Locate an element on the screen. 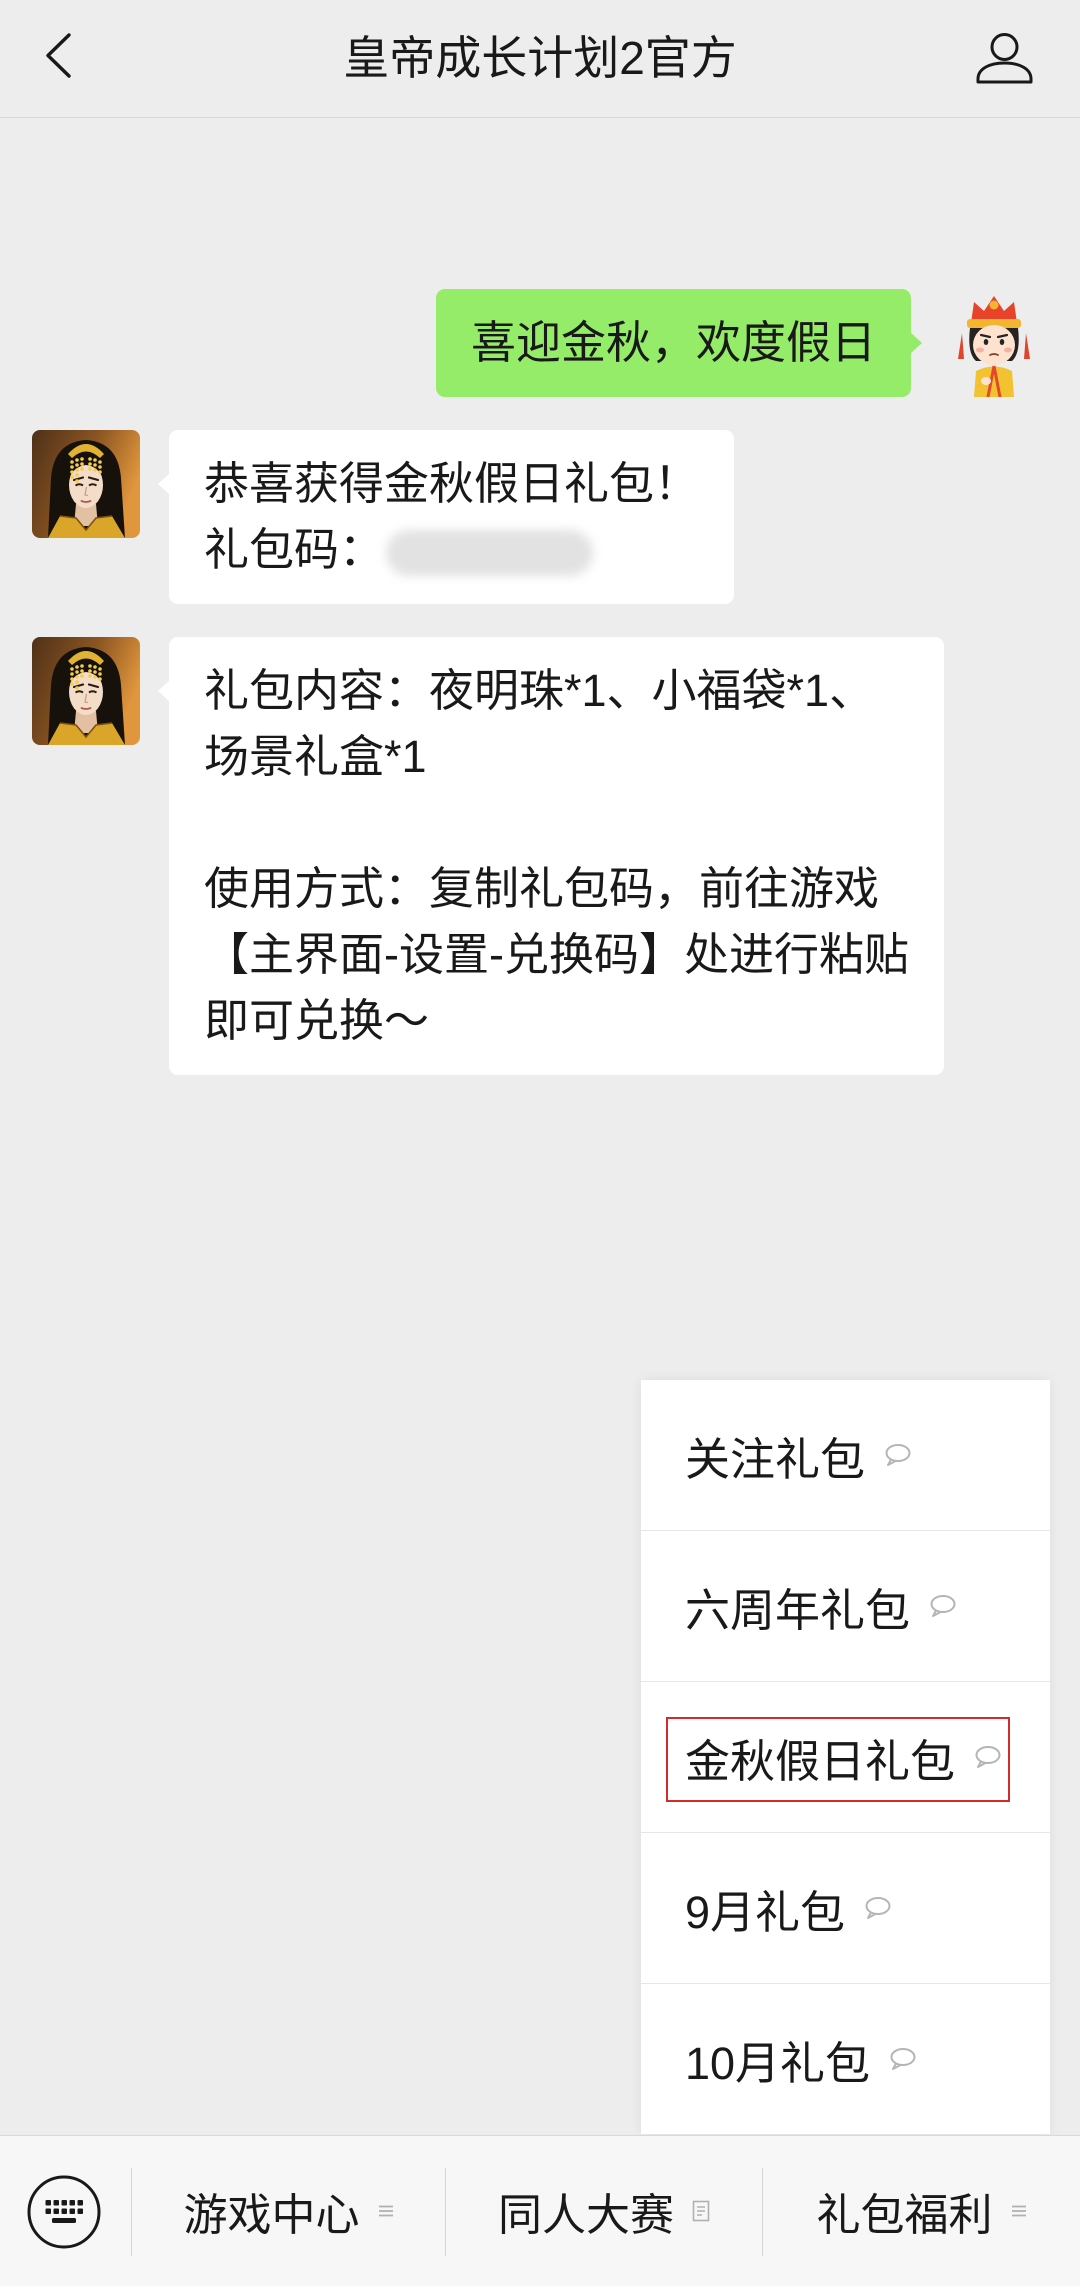  message-bubble: 恭喜获得金秋假日礼包！ 礼包码： is located at coordinates (446, 517).